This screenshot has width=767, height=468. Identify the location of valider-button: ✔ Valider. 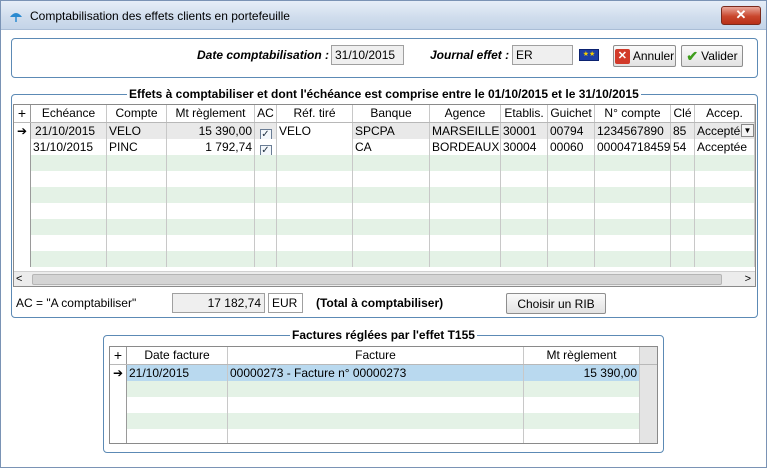
(712, 56).